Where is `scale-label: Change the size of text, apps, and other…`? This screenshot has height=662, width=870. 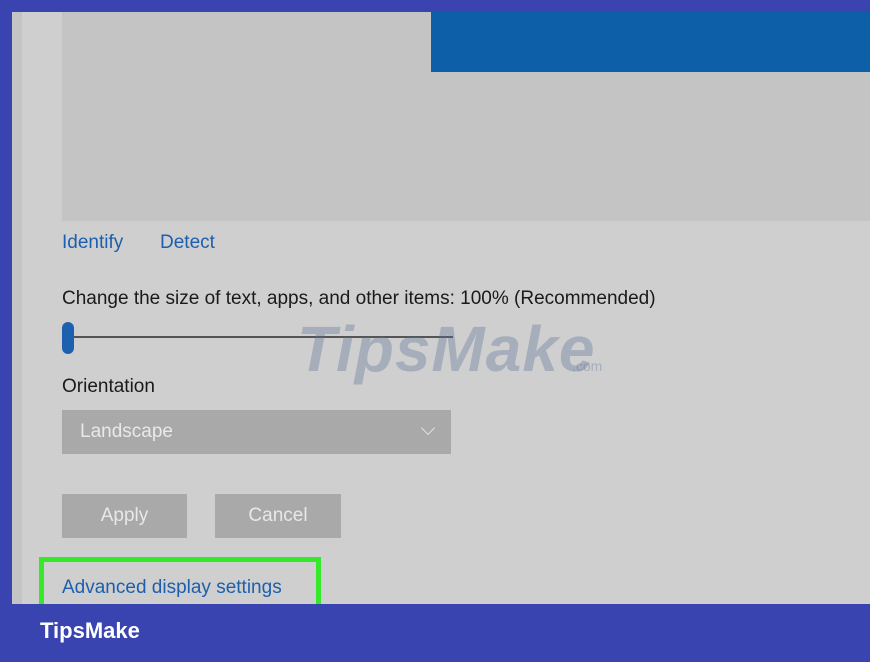
scale-label: Change the size of text, apps, and other… is located at coordinates (359, 298).